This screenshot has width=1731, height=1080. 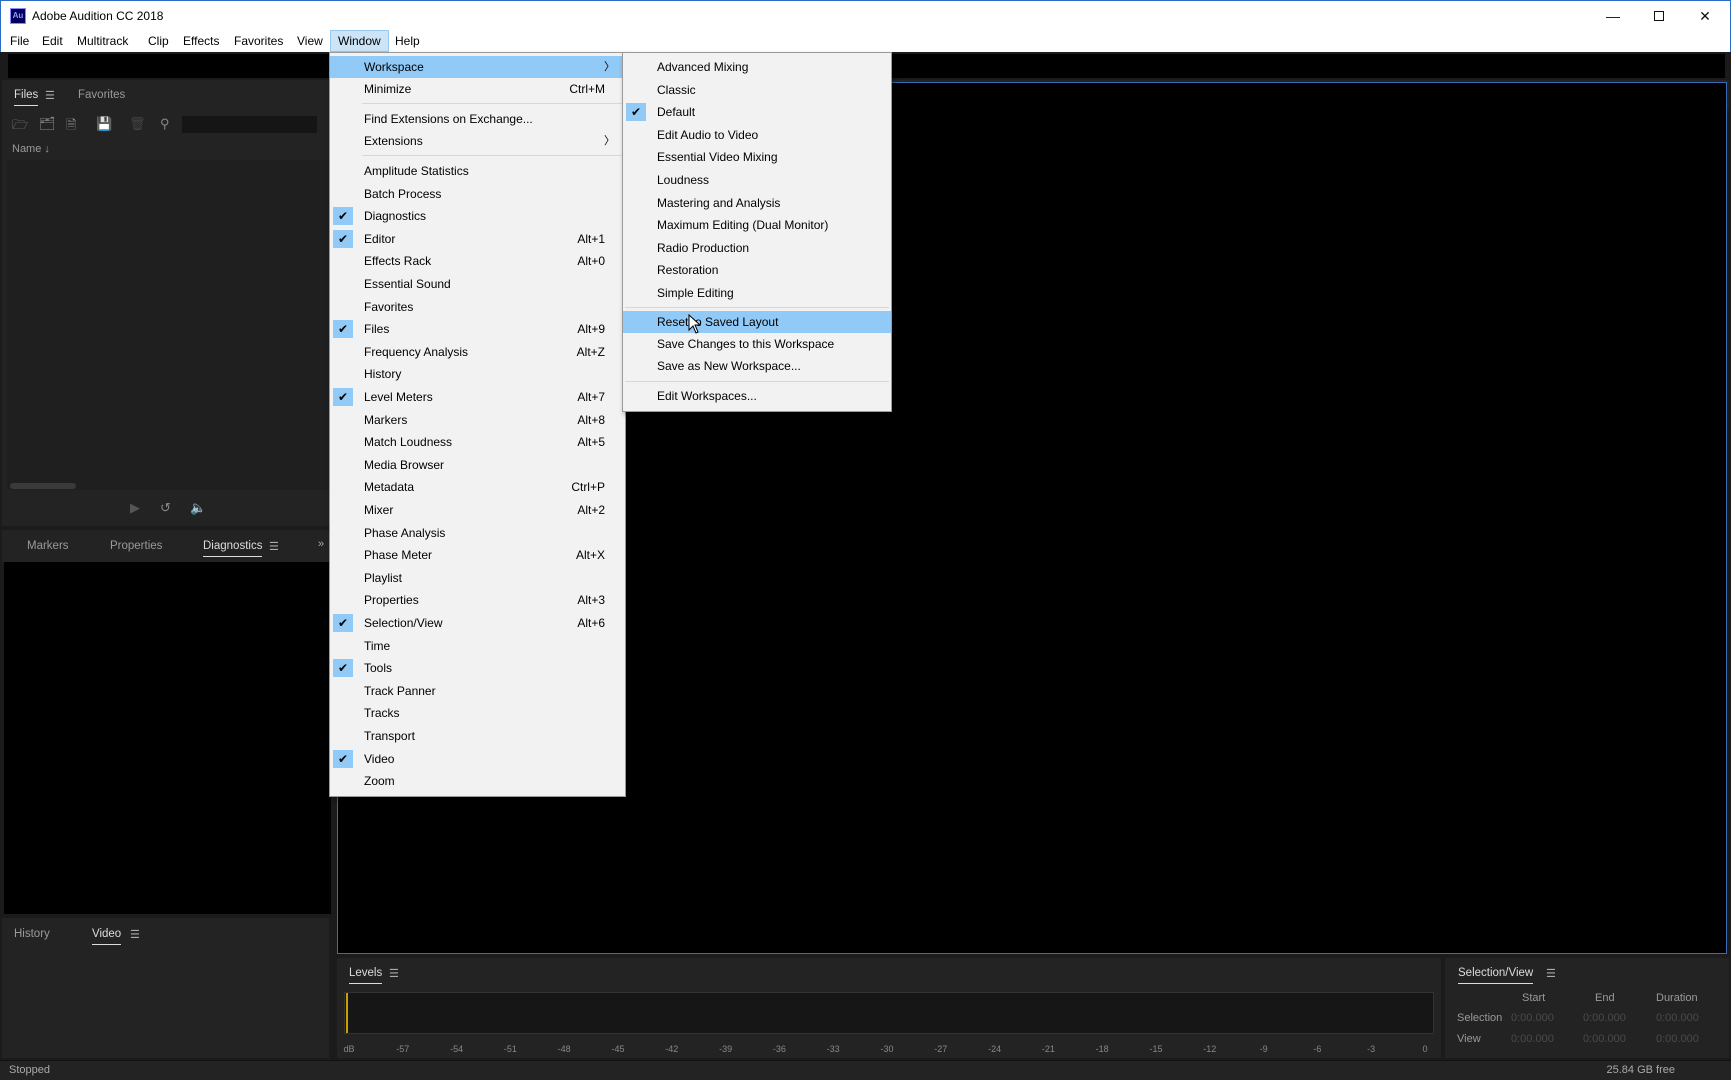 What do you see at coordinates (274, 546) in the screenshot?
I see `diagnostics-panel-menu-icon: ☰` at bounding box center [274, 546].